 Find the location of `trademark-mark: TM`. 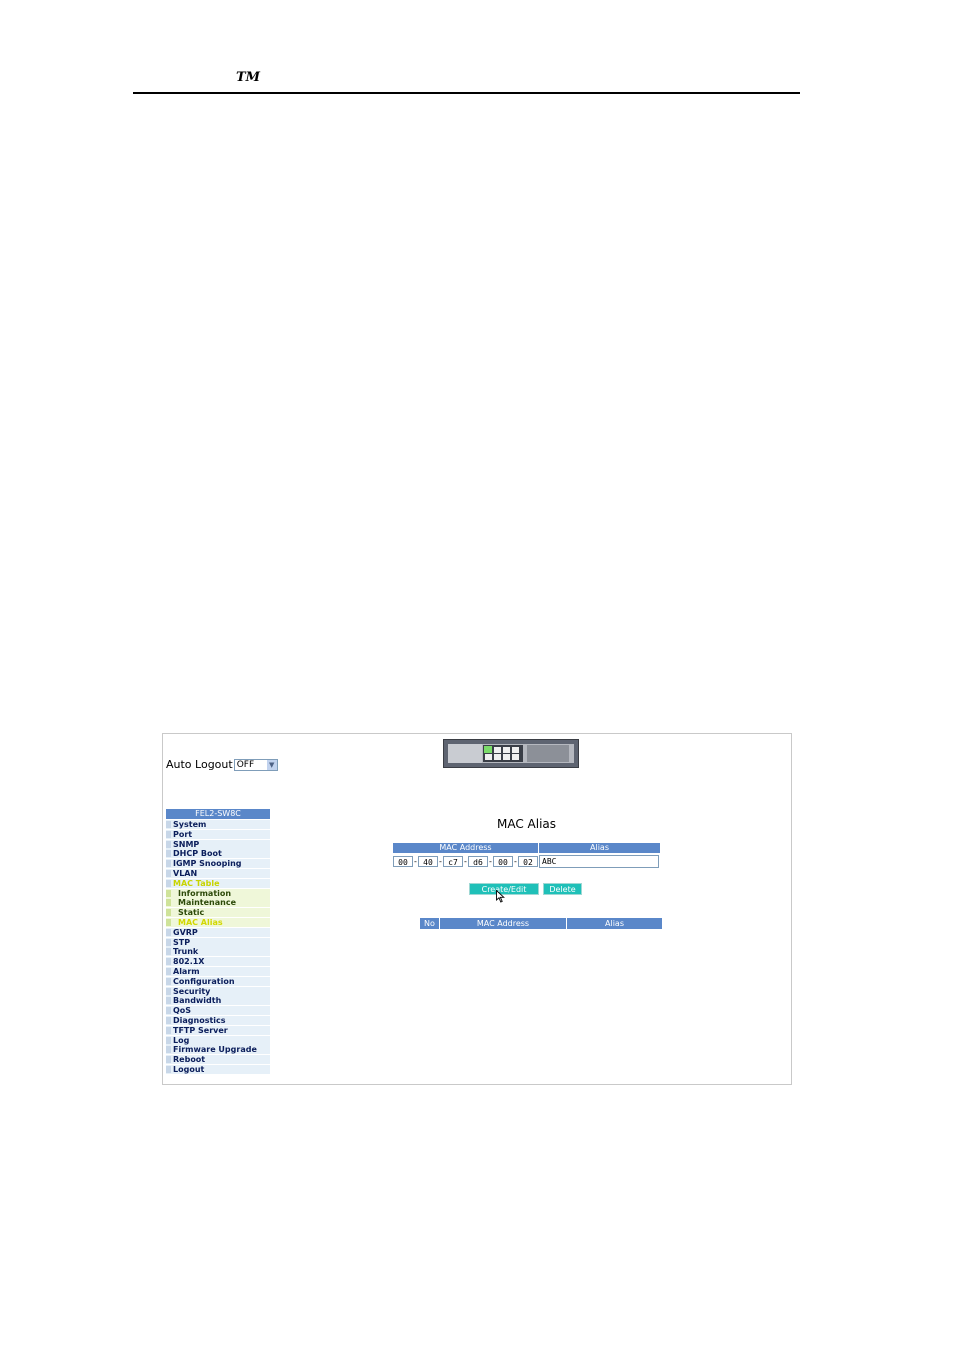

trademark-mark: TM is located at coordinates (248, 77).